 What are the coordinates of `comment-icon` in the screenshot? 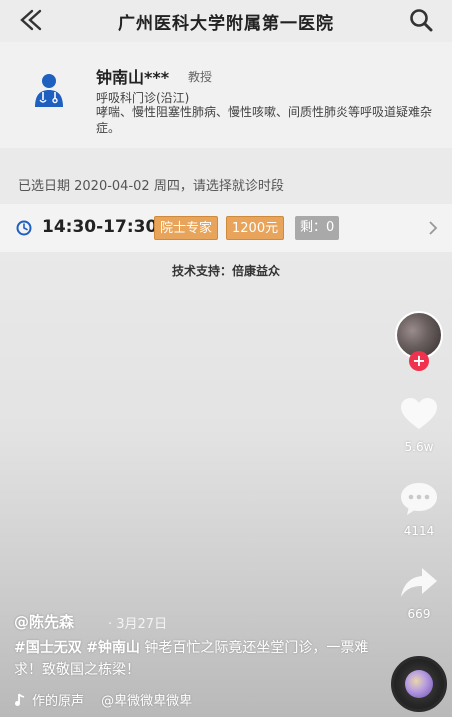 It's located at (419, 499).